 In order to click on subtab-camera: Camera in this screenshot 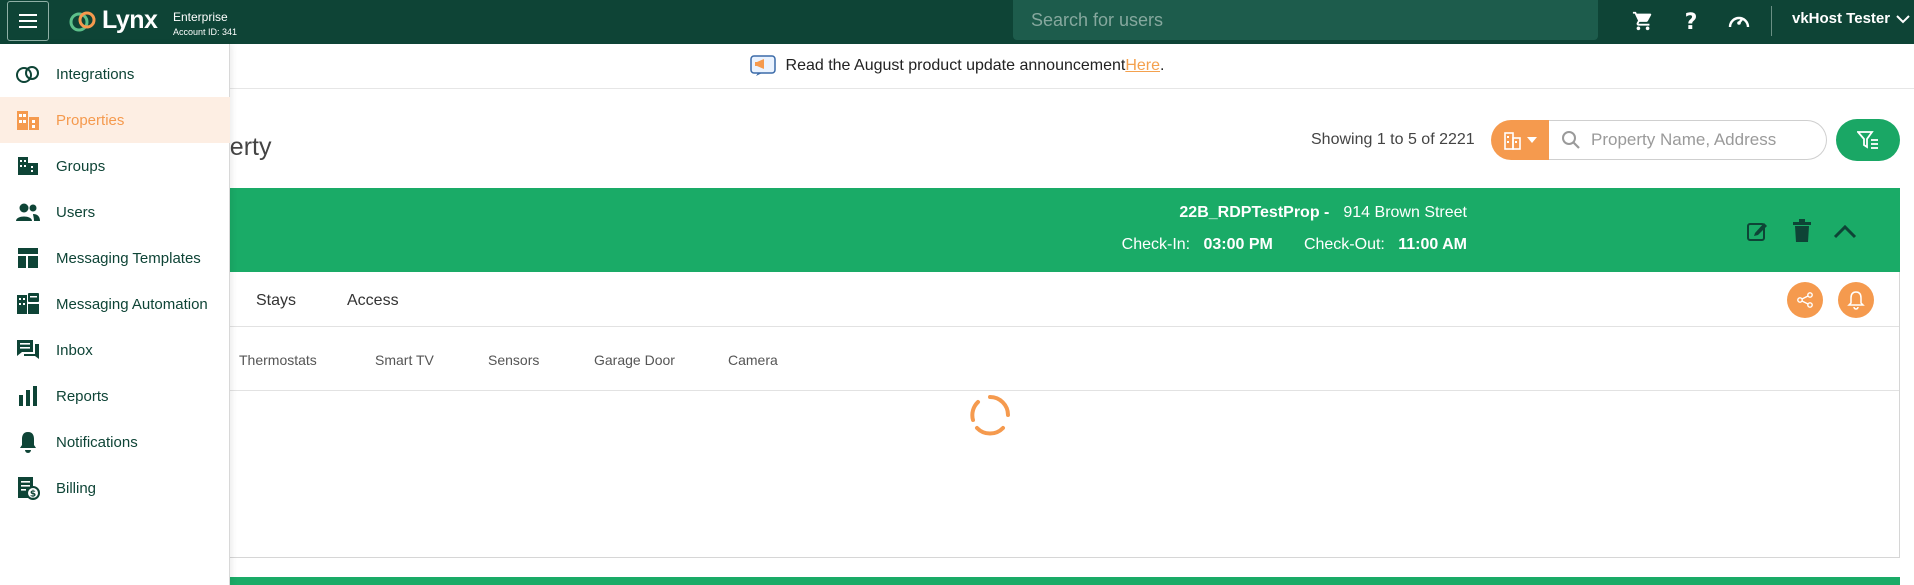, I will do `click(753, 360)`.